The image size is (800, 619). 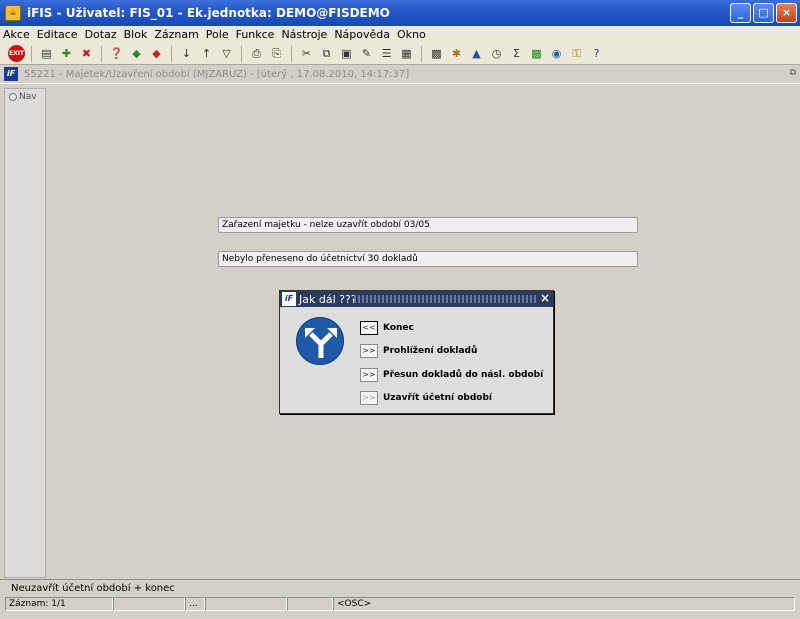 I want to click on grid-icon: ▦, so click(x=406, y=53).